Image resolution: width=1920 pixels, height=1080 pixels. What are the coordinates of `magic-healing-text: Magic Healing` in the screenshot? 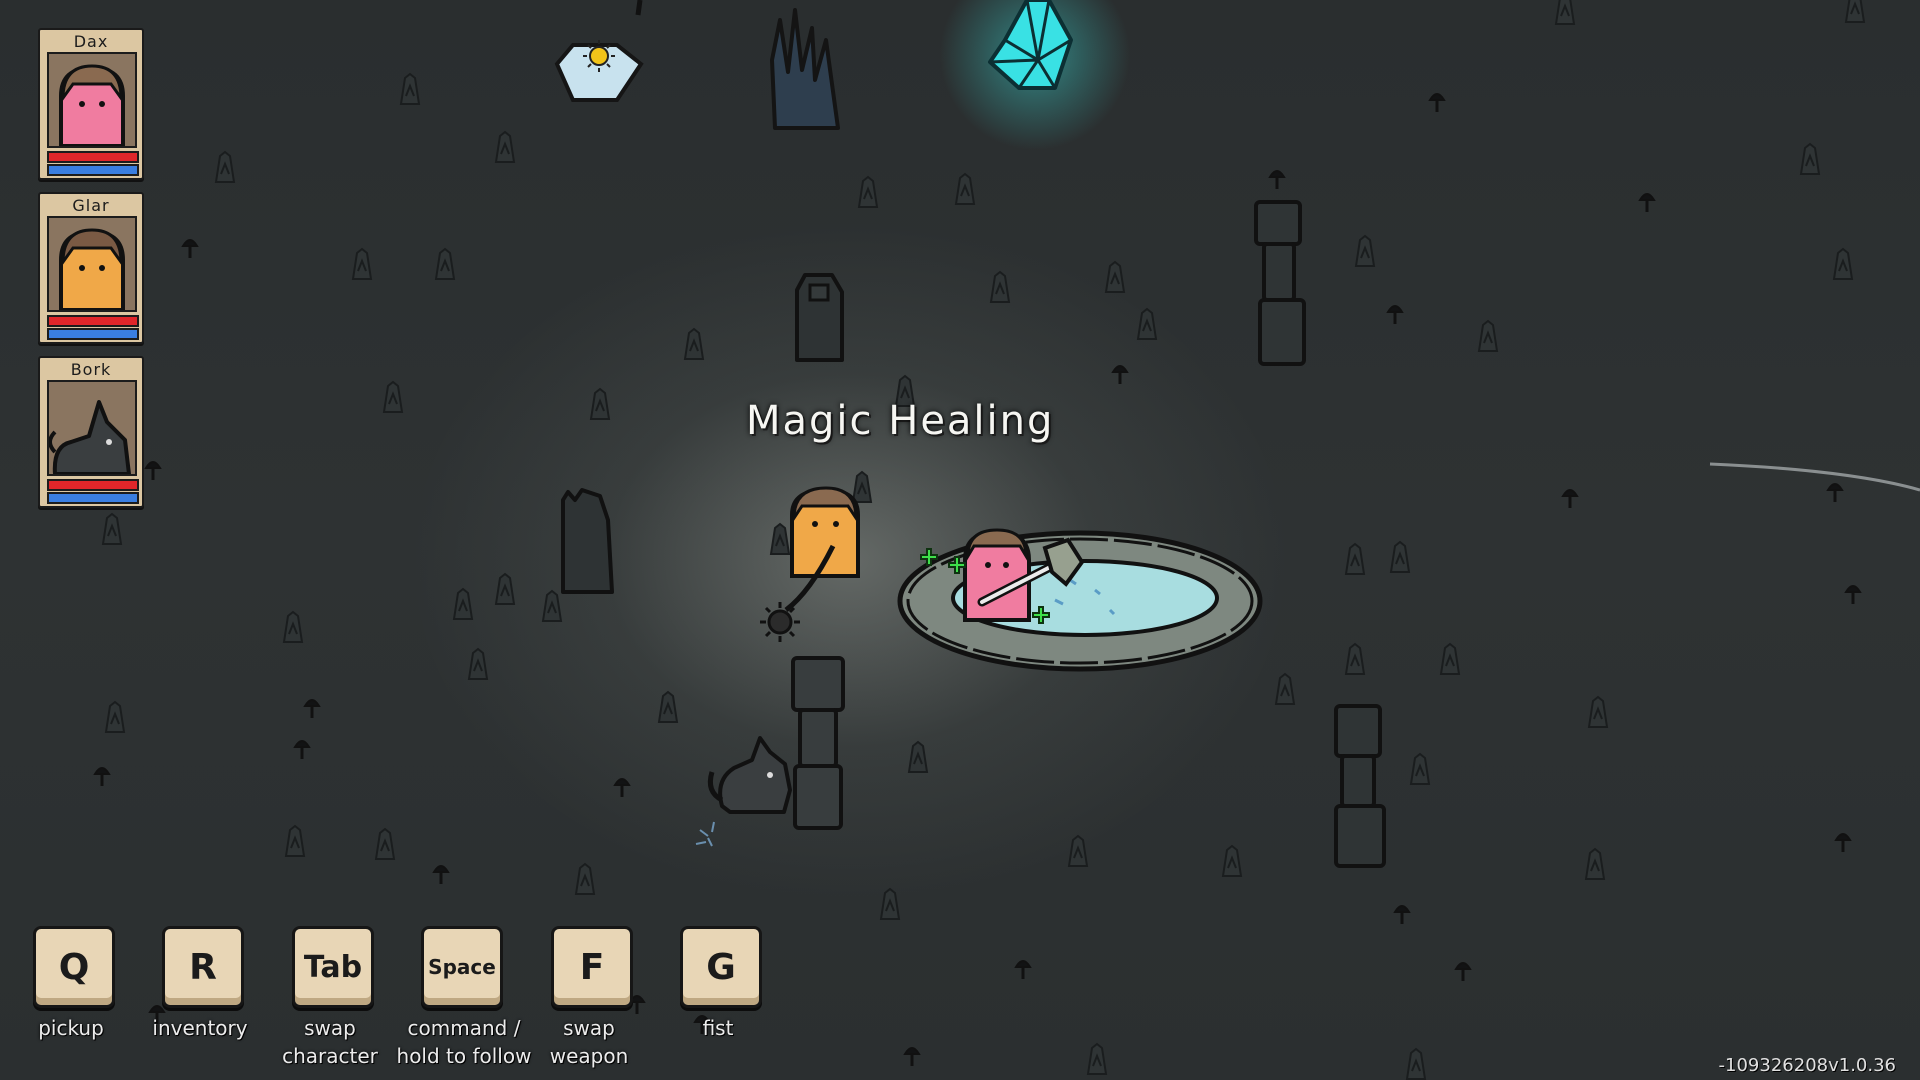 It's located at (900, 421).